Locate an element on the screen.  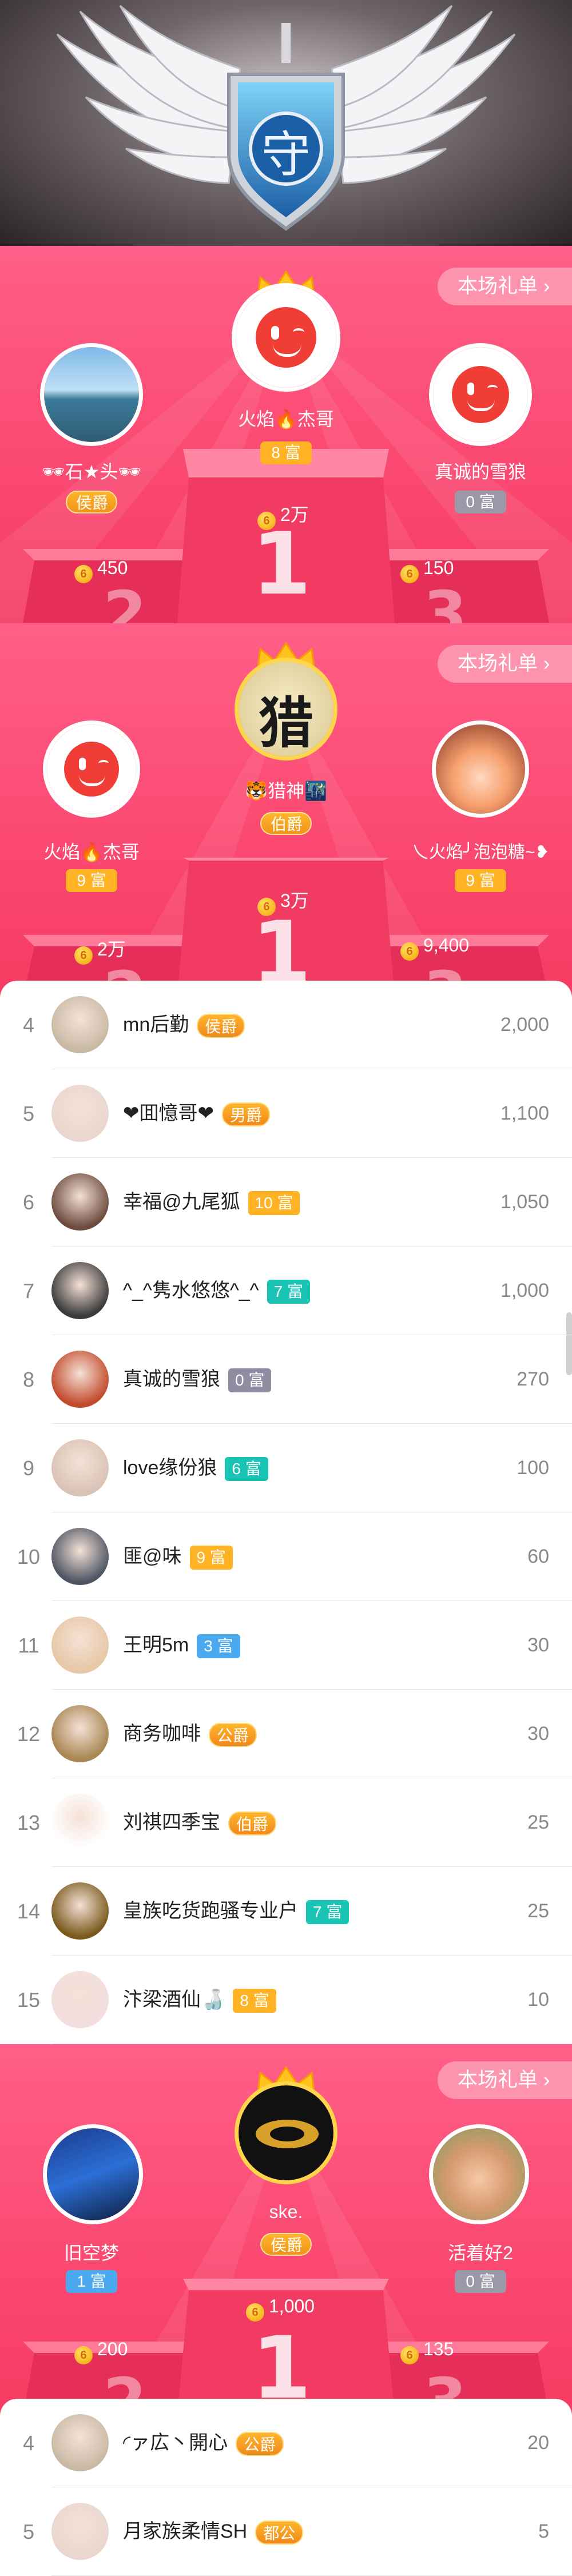
gift-value: 5 is located at coordinates (543, 2531).